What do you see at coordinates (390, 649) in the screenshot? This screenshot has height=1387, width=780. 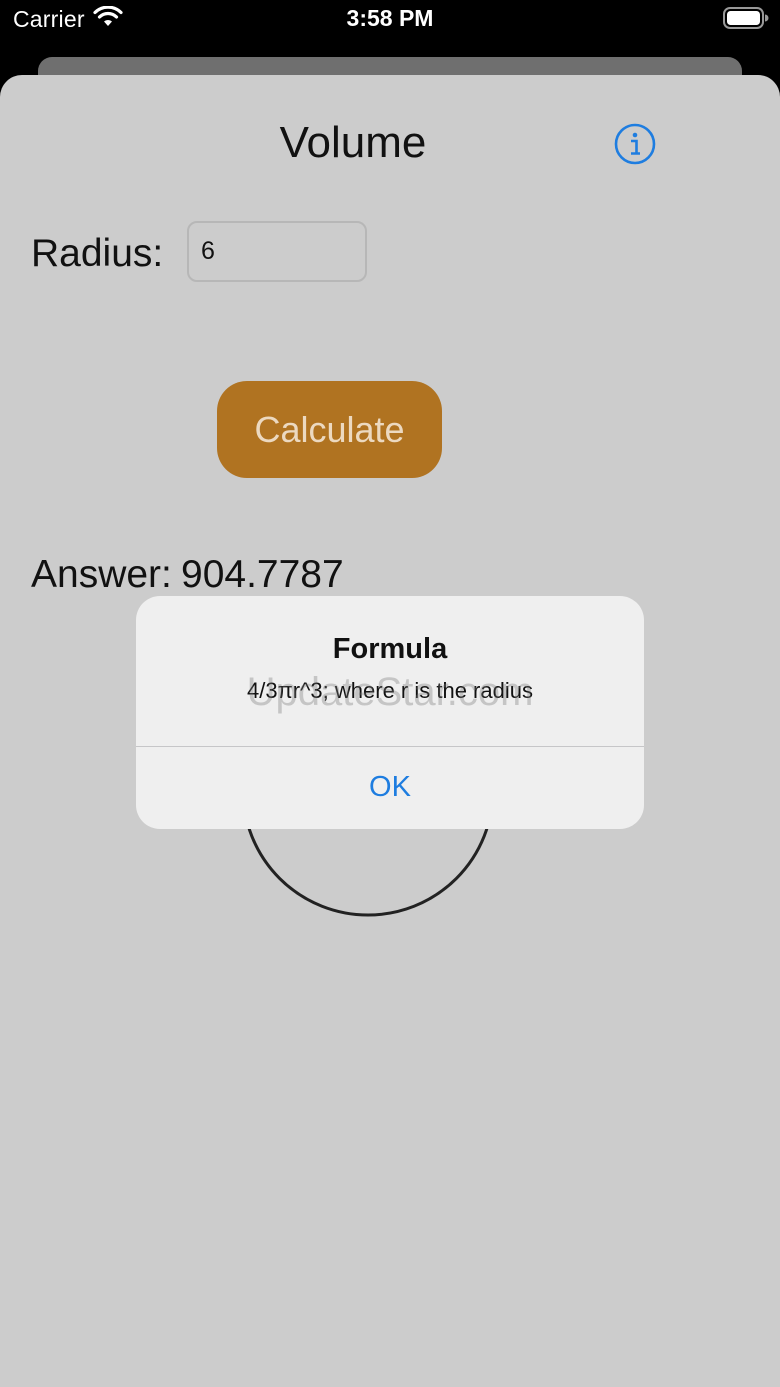 I see `alert-title: Formula` at bounding box center [390, 649].